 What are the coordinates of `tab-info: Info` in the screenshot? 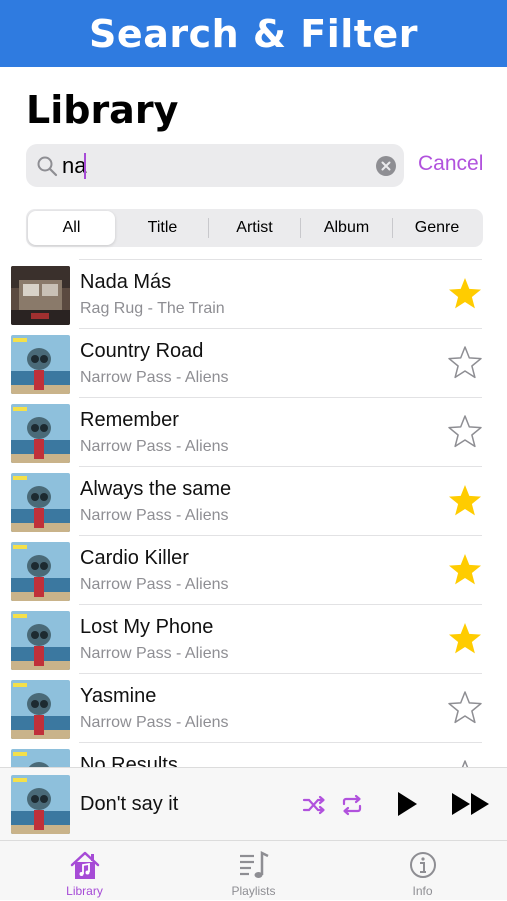 It's located at (422, 871).